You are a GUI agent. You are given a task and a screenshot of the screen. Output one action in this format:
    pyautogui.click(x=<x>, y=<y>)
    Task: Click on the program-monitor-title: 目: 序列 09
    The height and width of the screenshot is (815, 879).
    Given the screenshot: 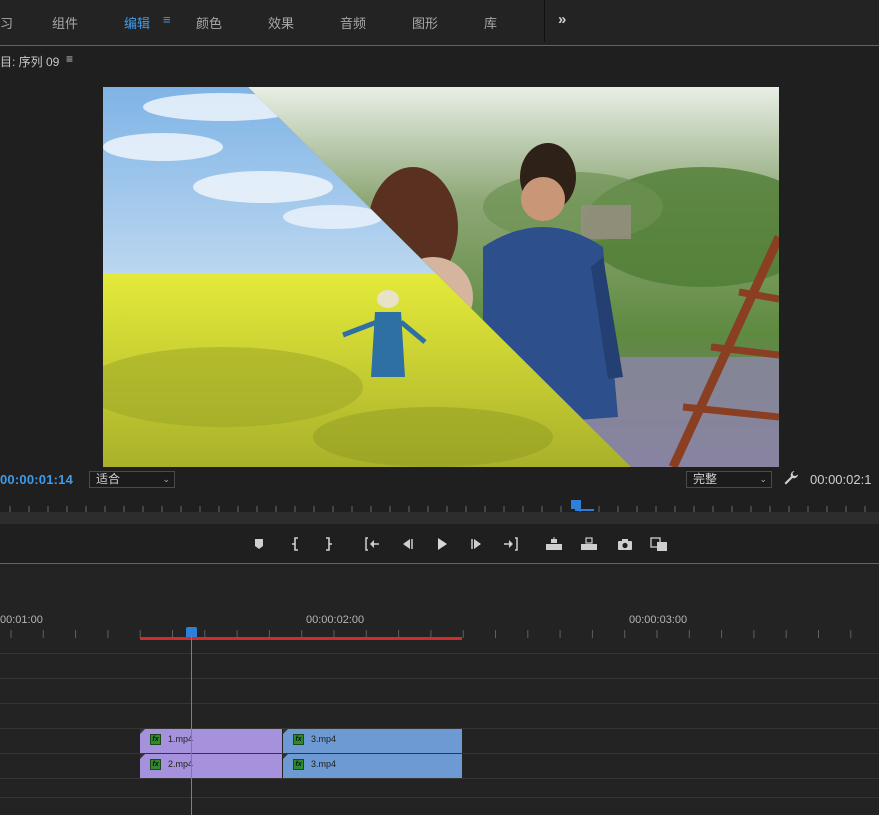 What is the action you would take?
    pyautogui.click(x=29, y=61)
    